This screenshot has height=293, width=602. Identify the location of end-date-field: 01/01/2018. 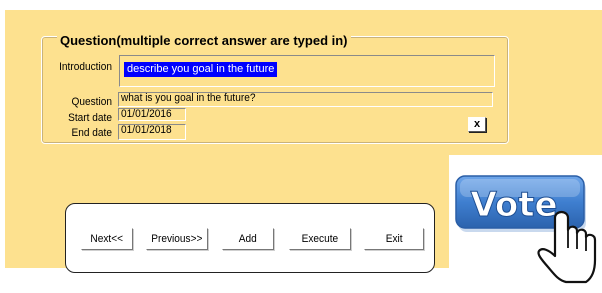
(152, 132).